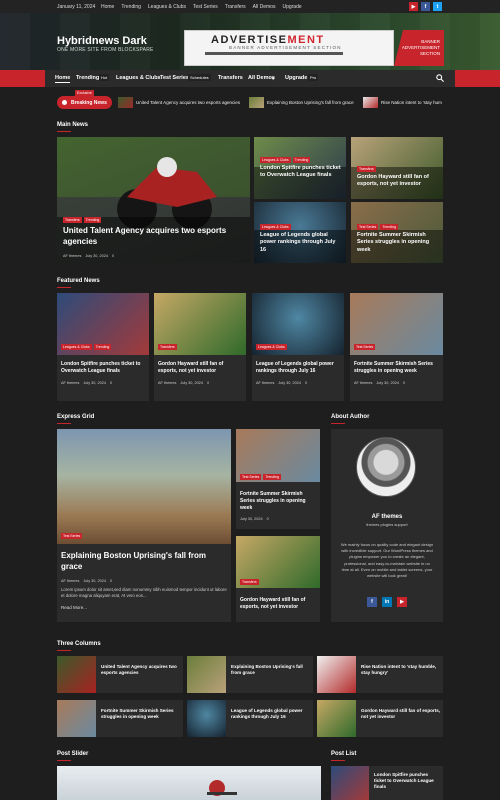 The image size is (500, 800). Describe the element at coordinates (440, 78) in the screenshot. I see `search-icon` at that location.